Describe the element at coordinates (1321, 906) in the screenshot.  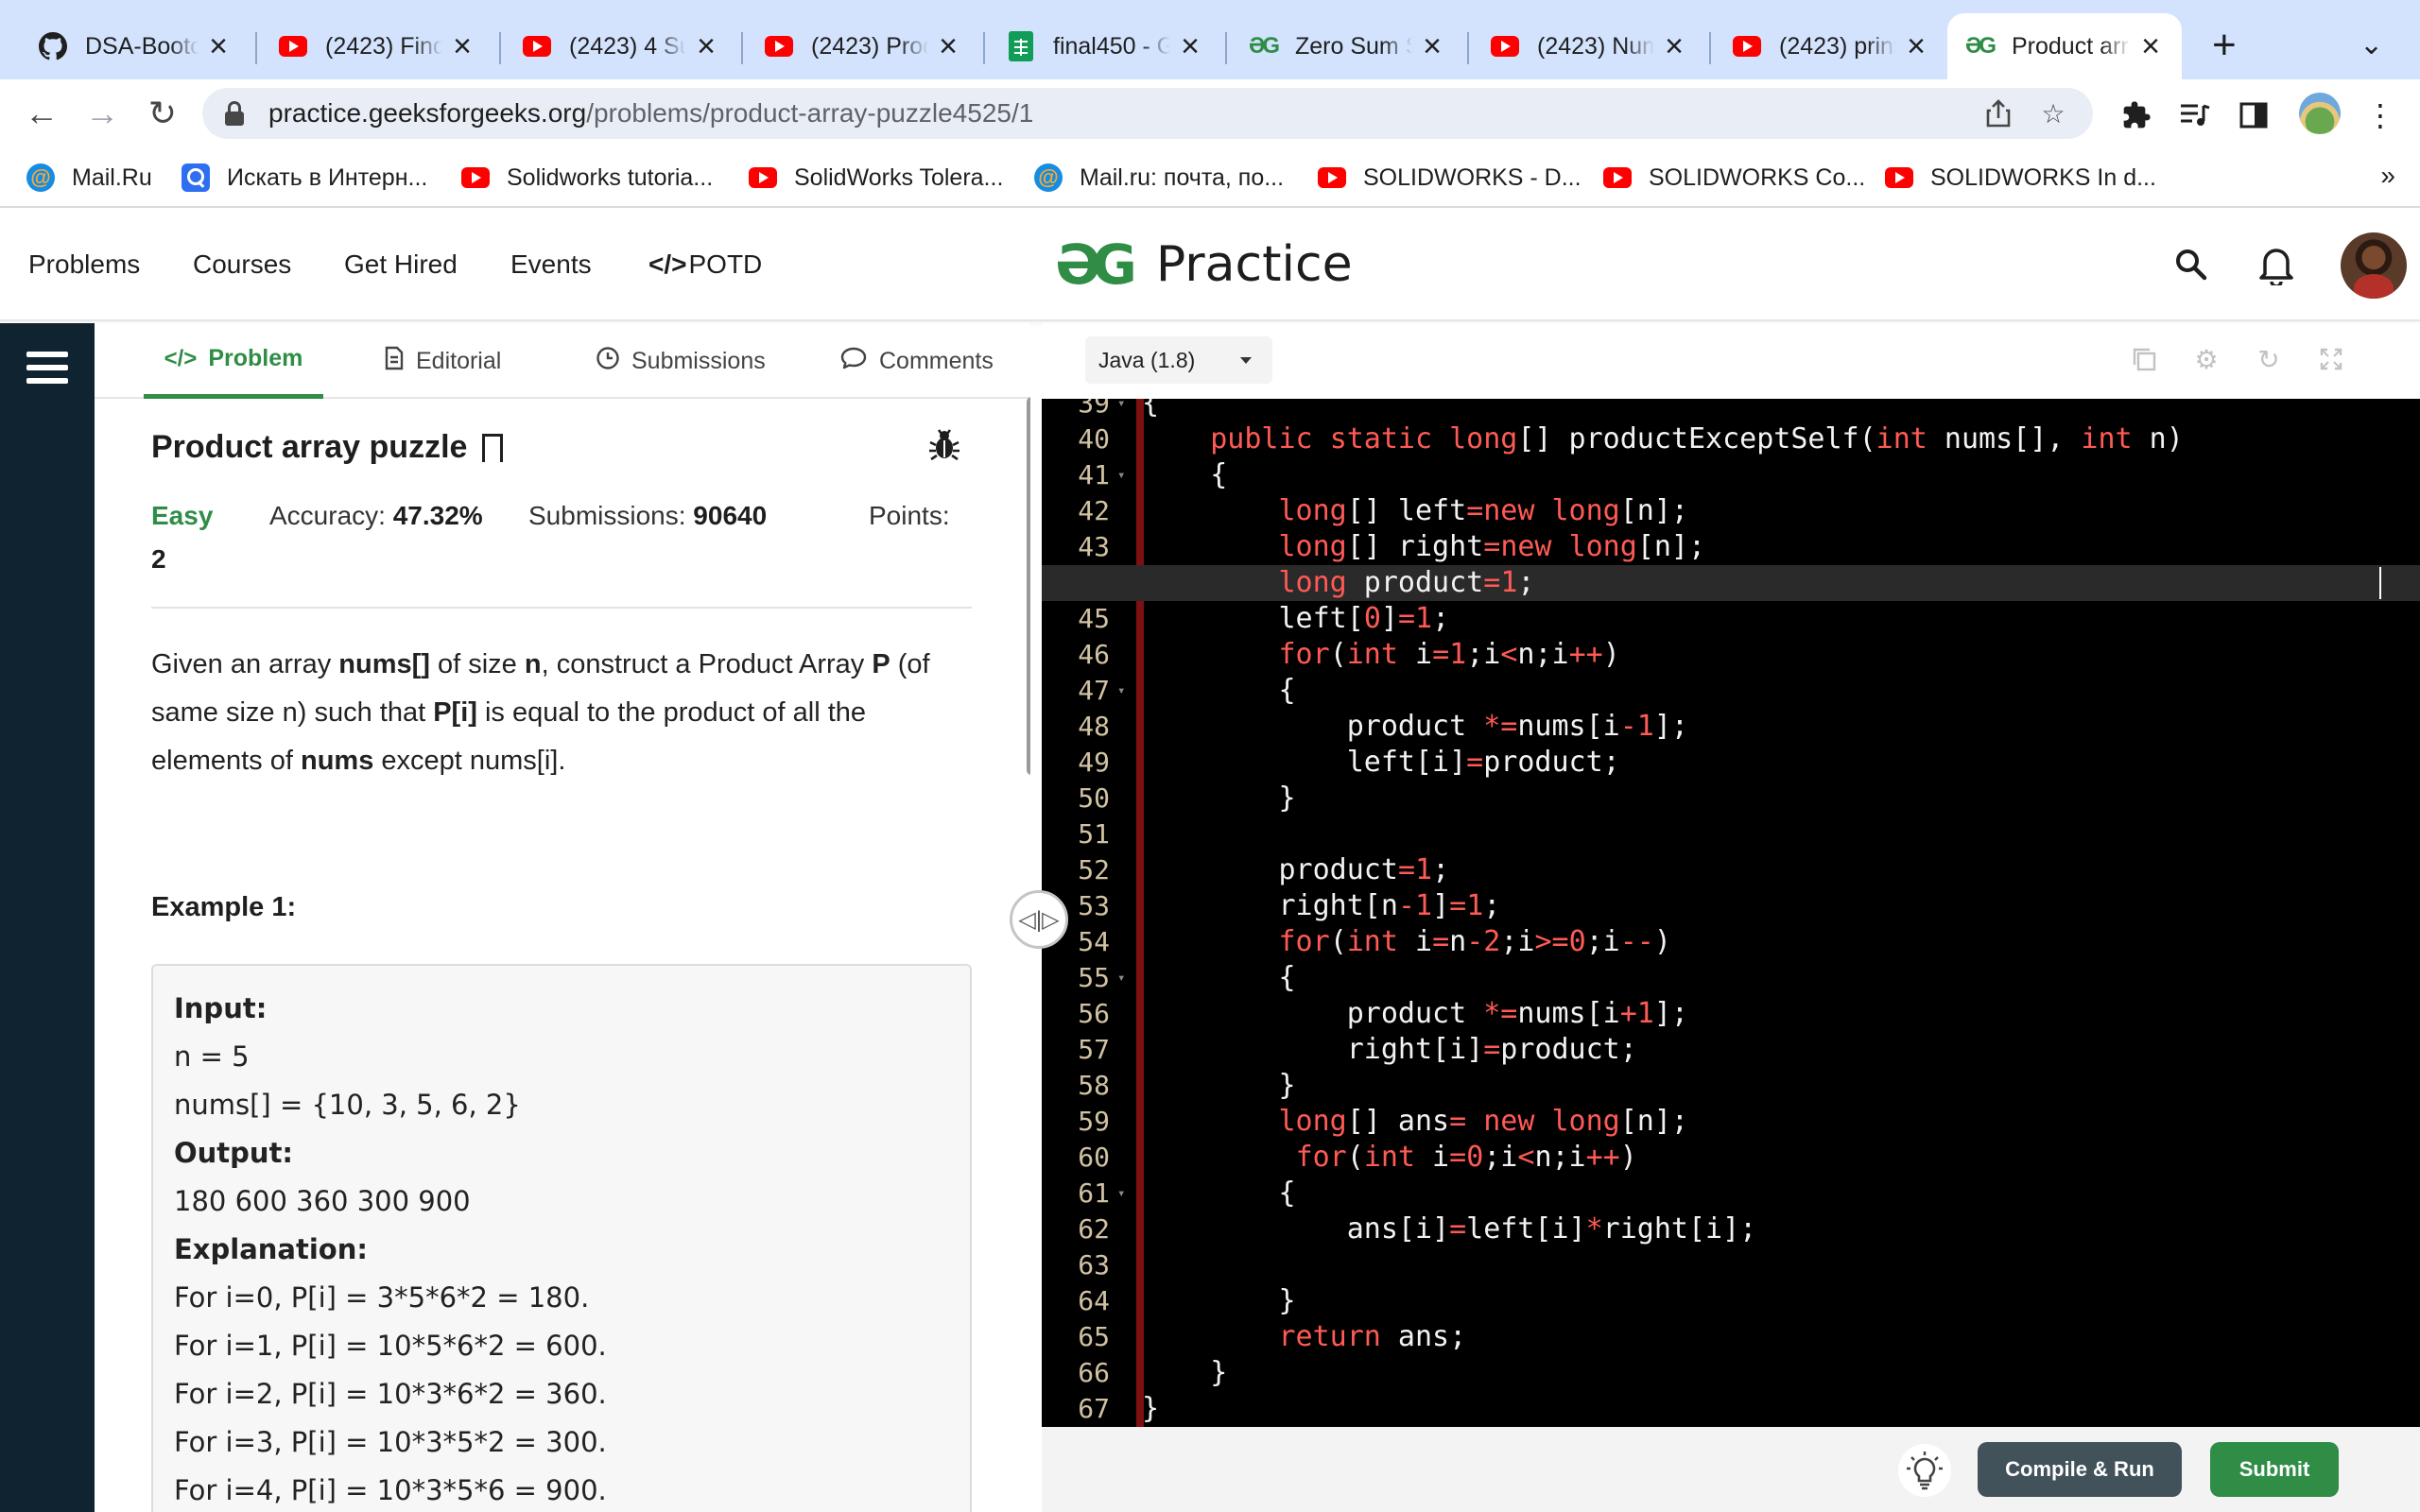
I see `code-line: right[n-1]=1;` at that location.